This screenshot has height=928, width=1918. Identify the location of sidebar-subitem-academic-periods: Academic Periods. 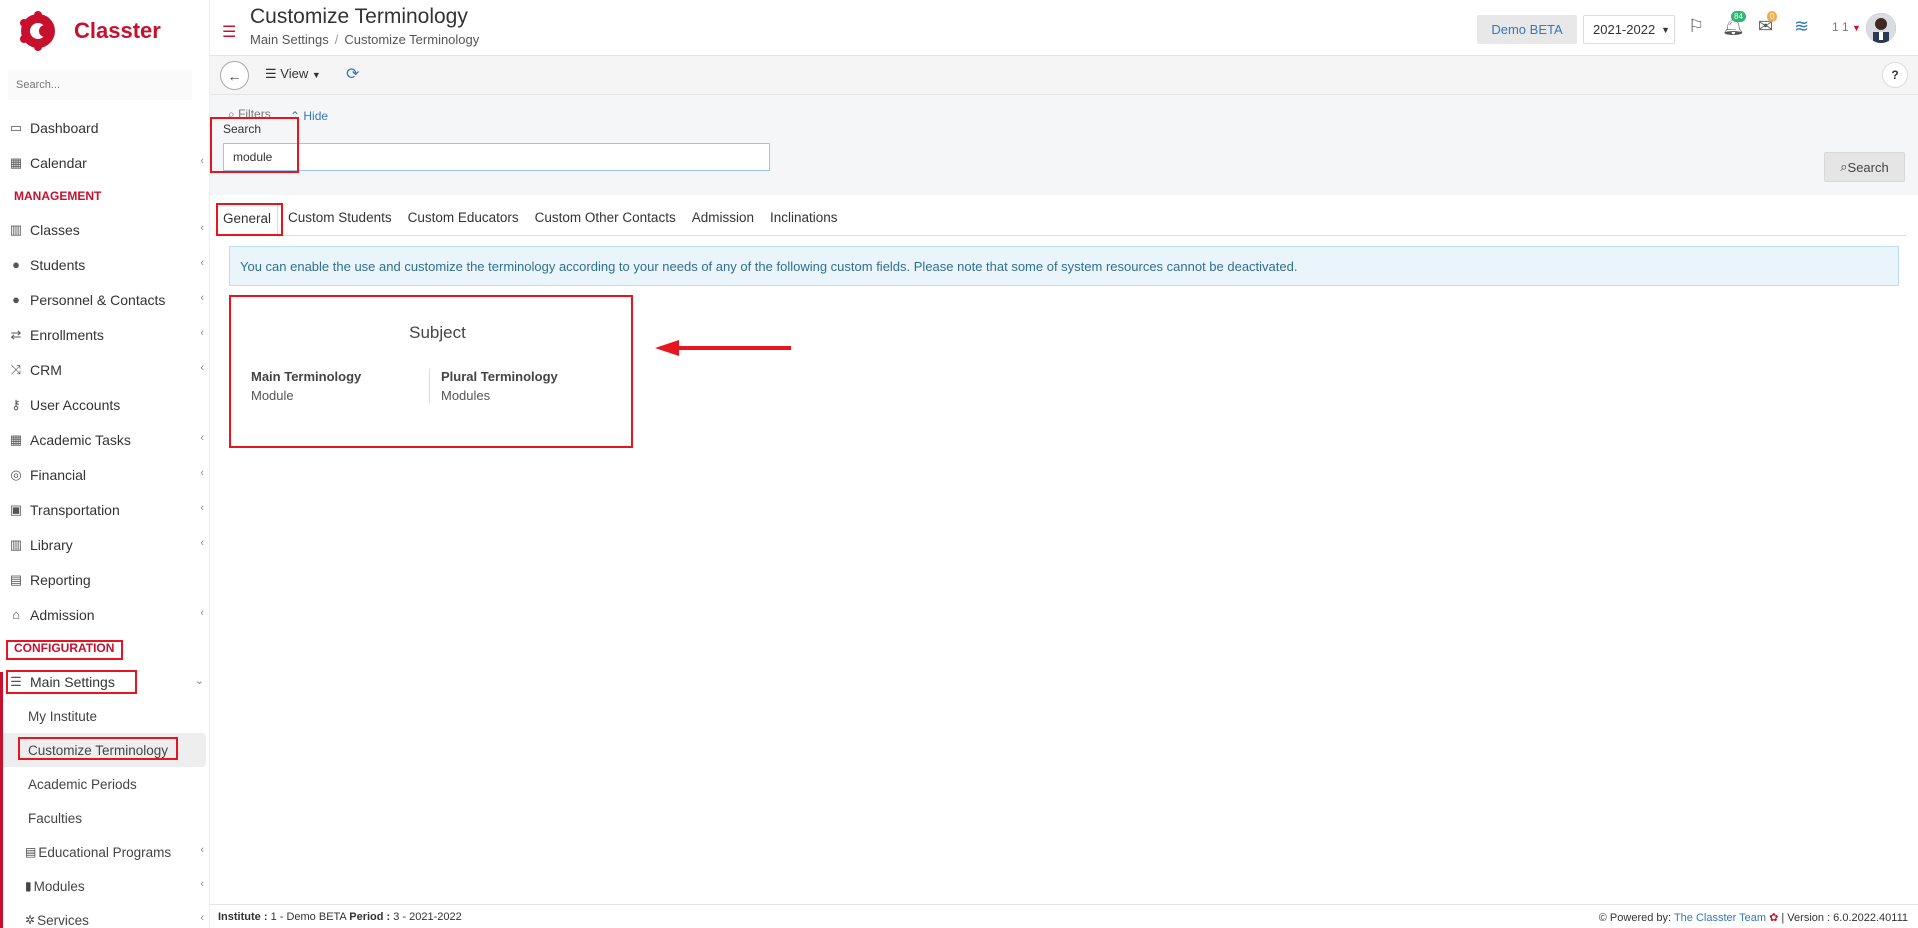
(104, 784).